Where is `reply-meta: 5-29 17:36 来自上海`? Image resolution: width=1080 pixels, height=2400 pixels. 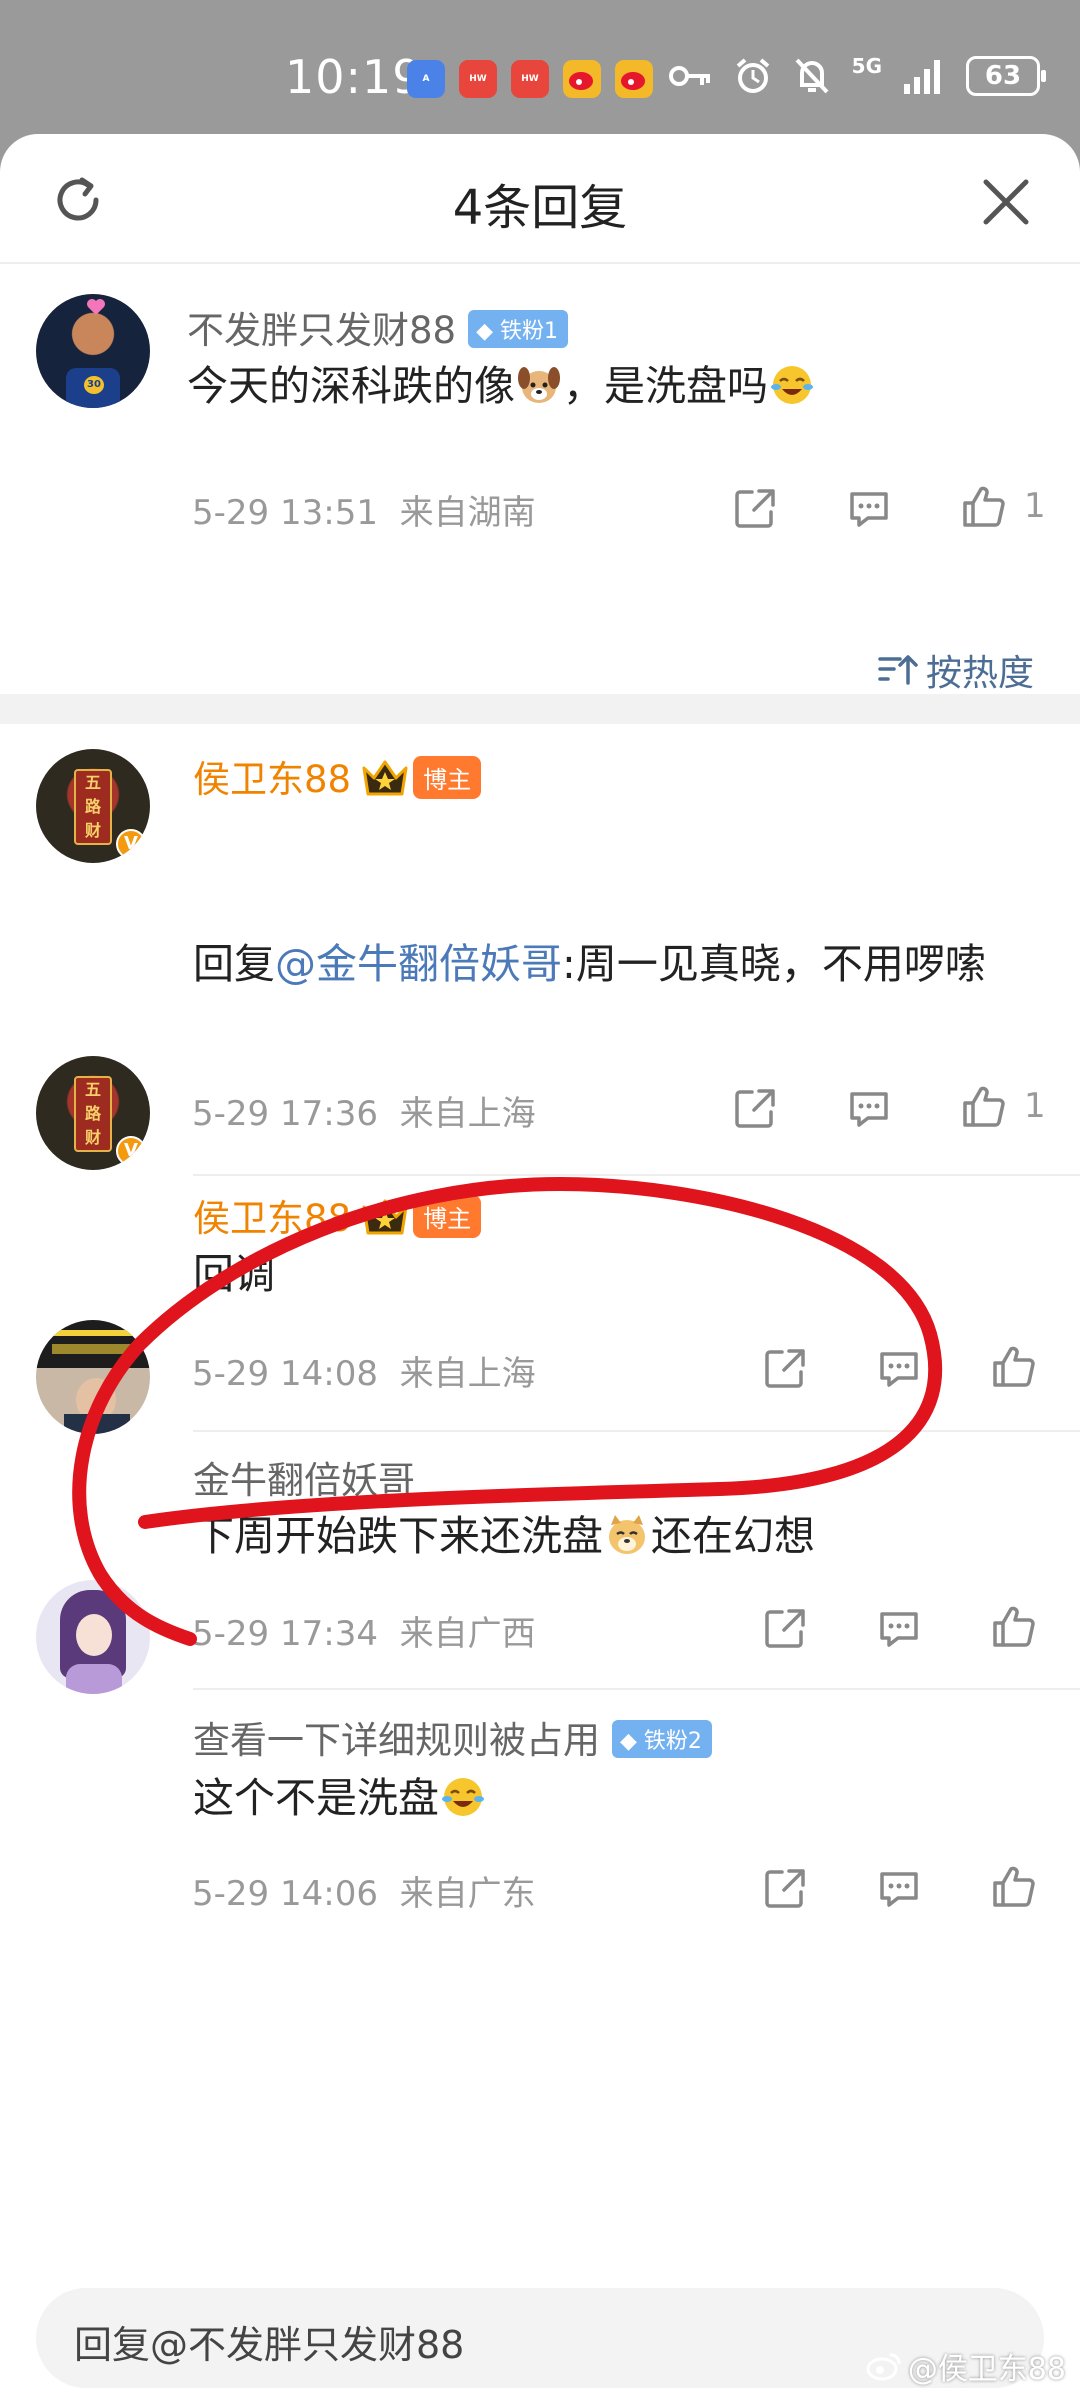 reply-meta: 5-29 17:36 来自上海 is located at coordinates (364, 1110).